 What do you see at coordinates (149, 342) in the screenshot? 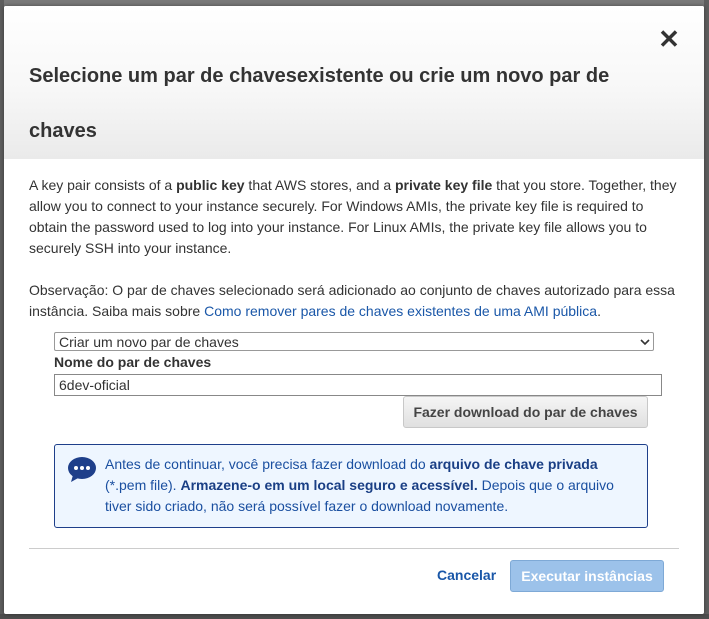
I see `select-value: Criar um novo par de chaves` at bounding box center [149, 342].